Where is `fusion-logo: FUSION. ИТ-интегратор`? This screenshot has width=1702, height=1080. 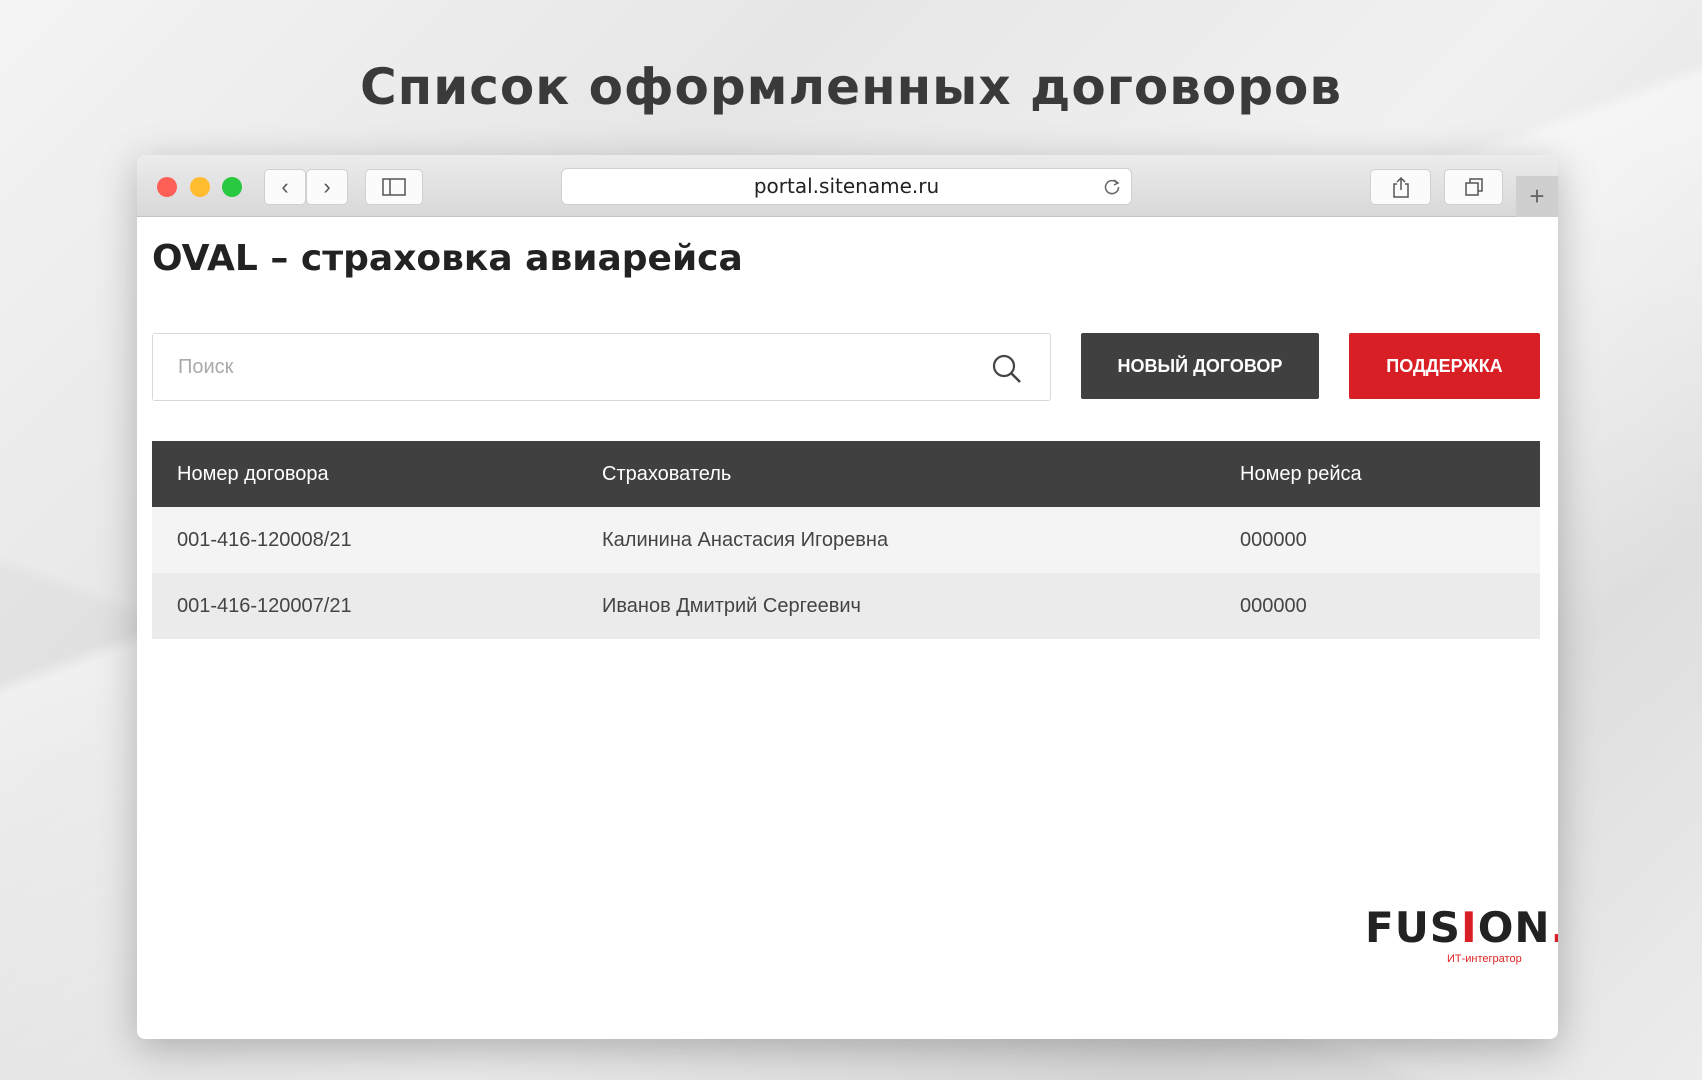
fusion-logo: FUSION. ИТ-интегратор is located at coordinates (1461, 934).